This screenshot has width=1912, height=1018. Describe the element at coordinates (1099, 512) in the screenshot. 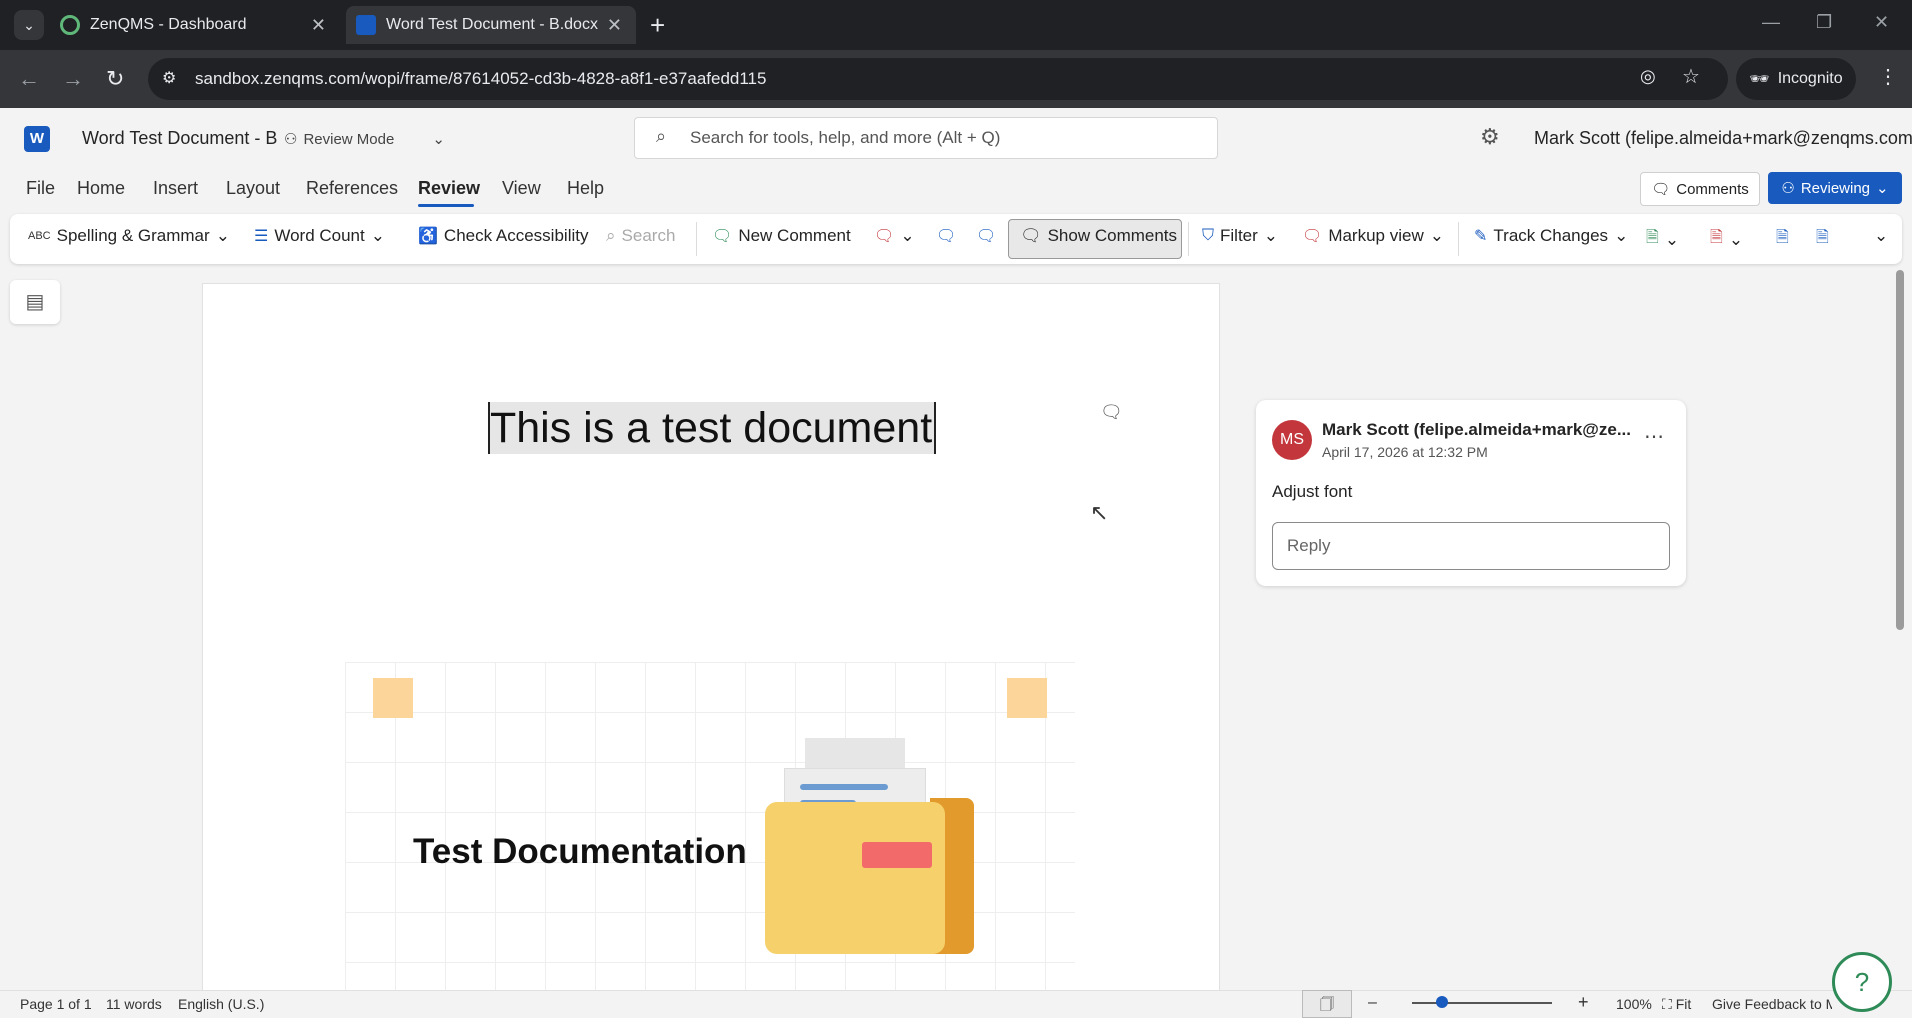

I see `mouse-cursor-icon: ↖` at that location.